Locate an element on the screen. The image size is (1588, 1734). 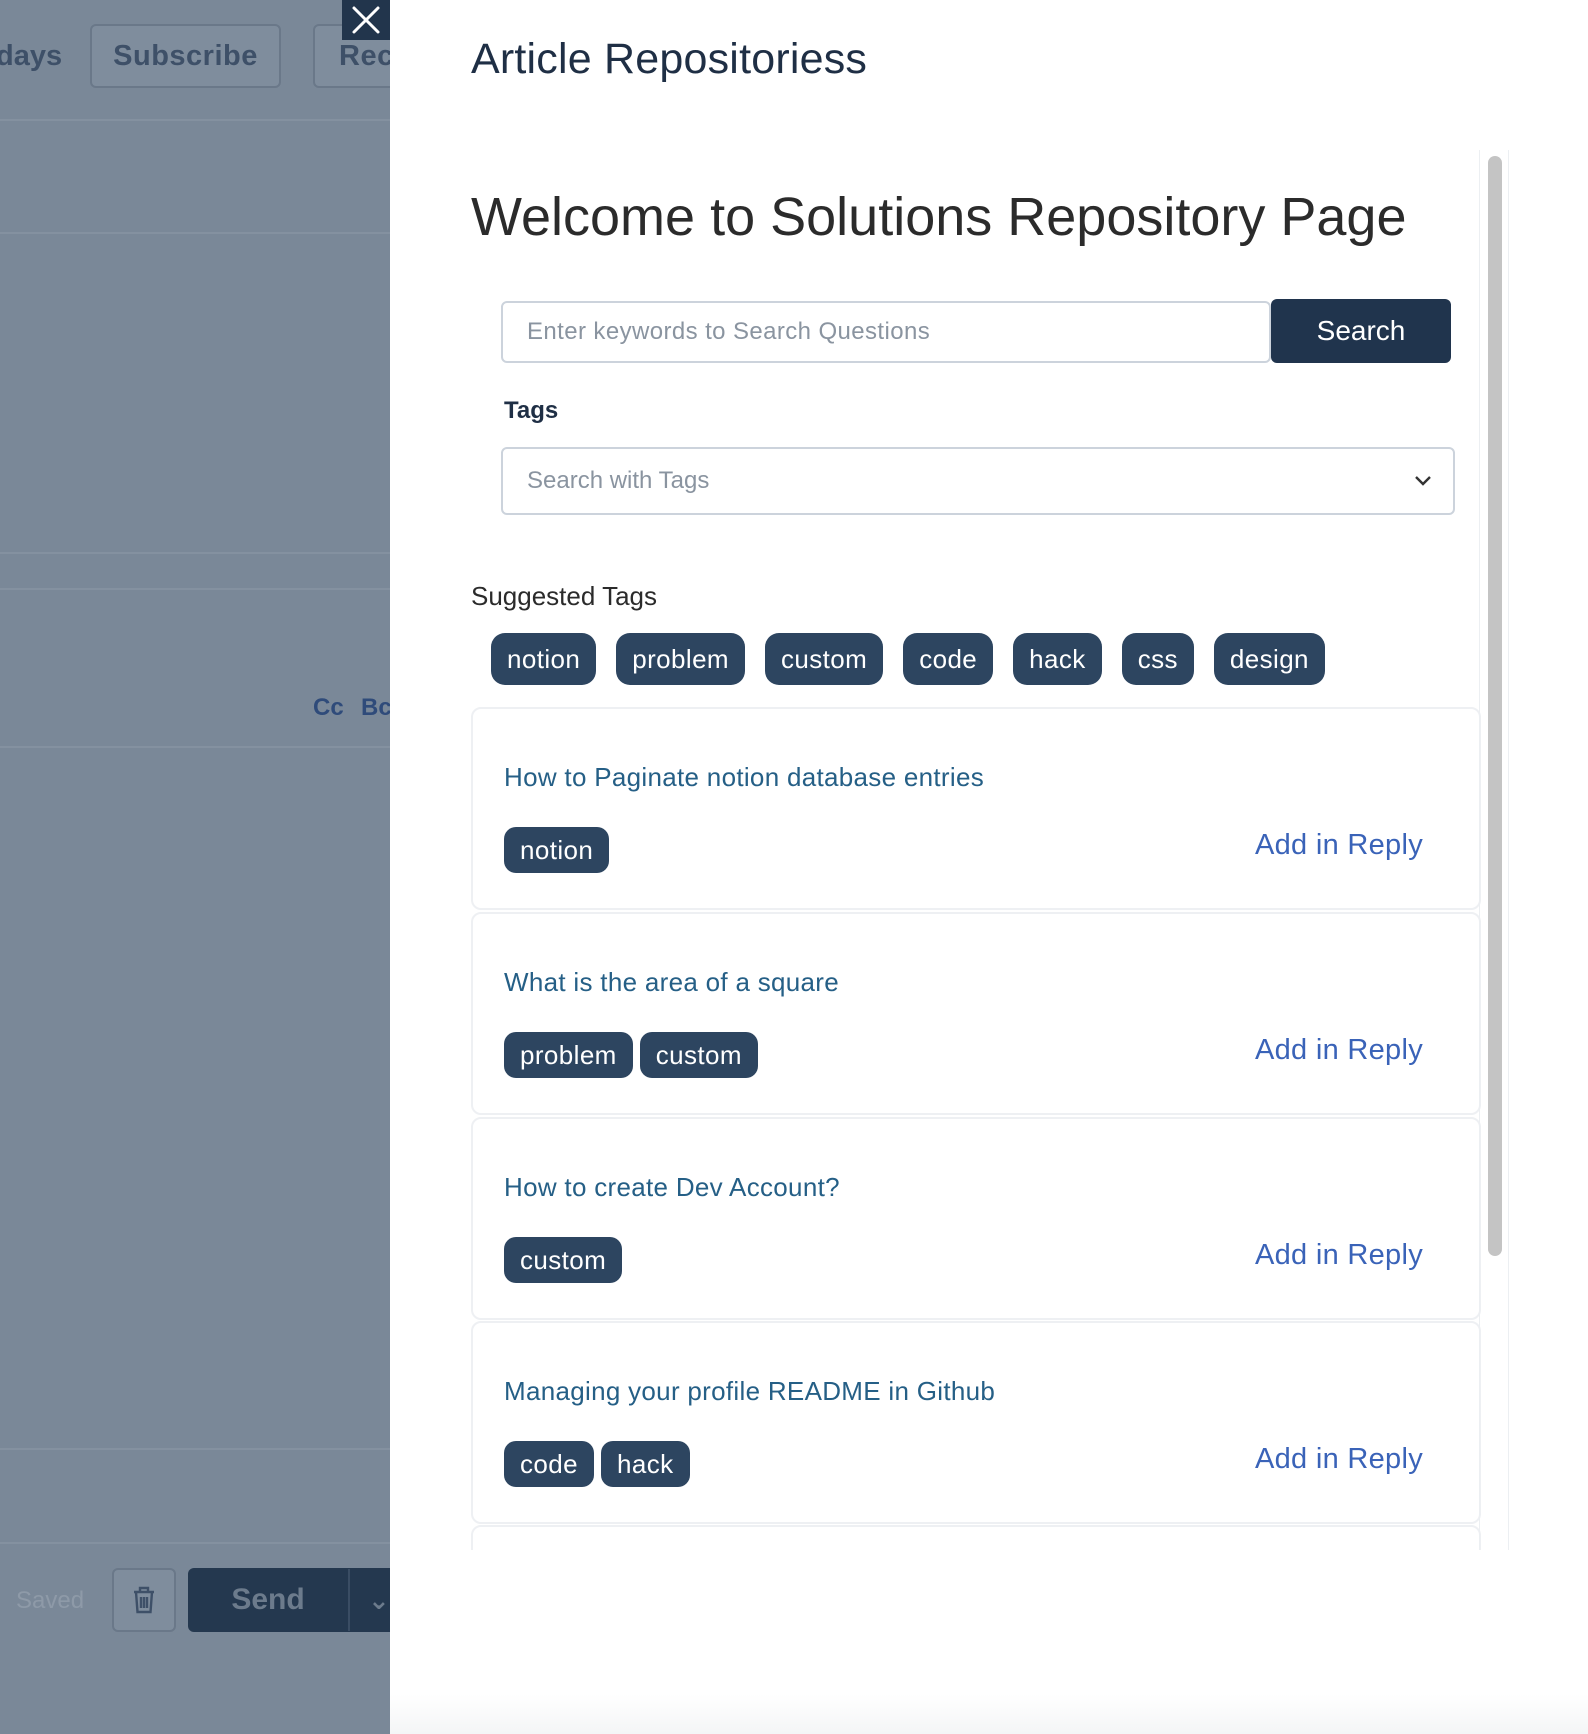
close-icon is located at coordinates (366, 20).